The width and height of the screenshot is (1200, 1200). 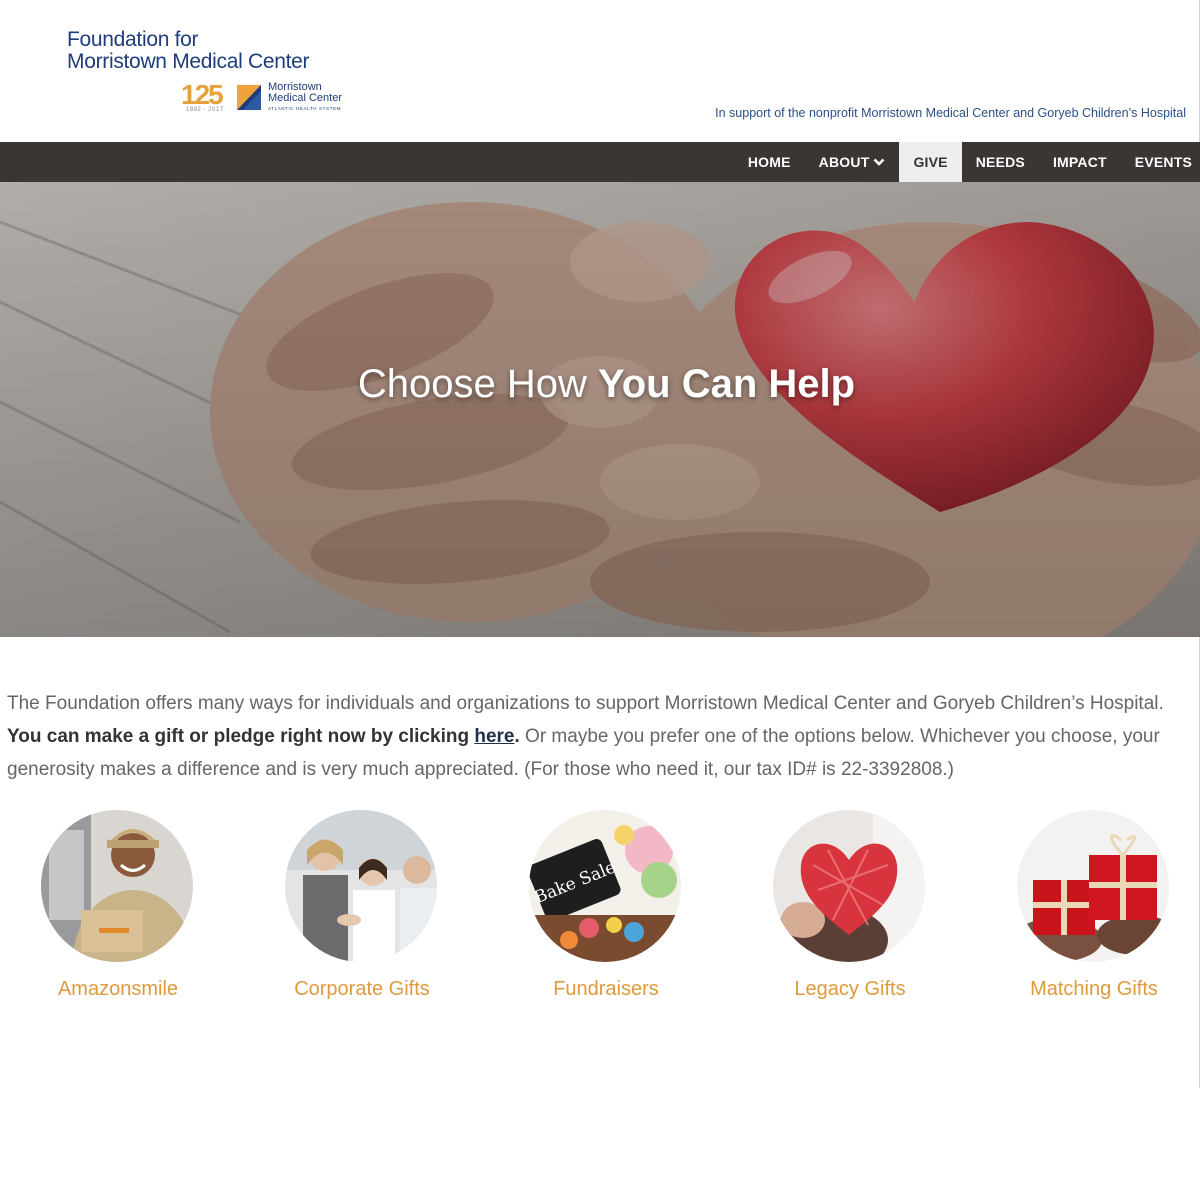 I want to click on hospital-mark-icon, so click(x=249, y=97).